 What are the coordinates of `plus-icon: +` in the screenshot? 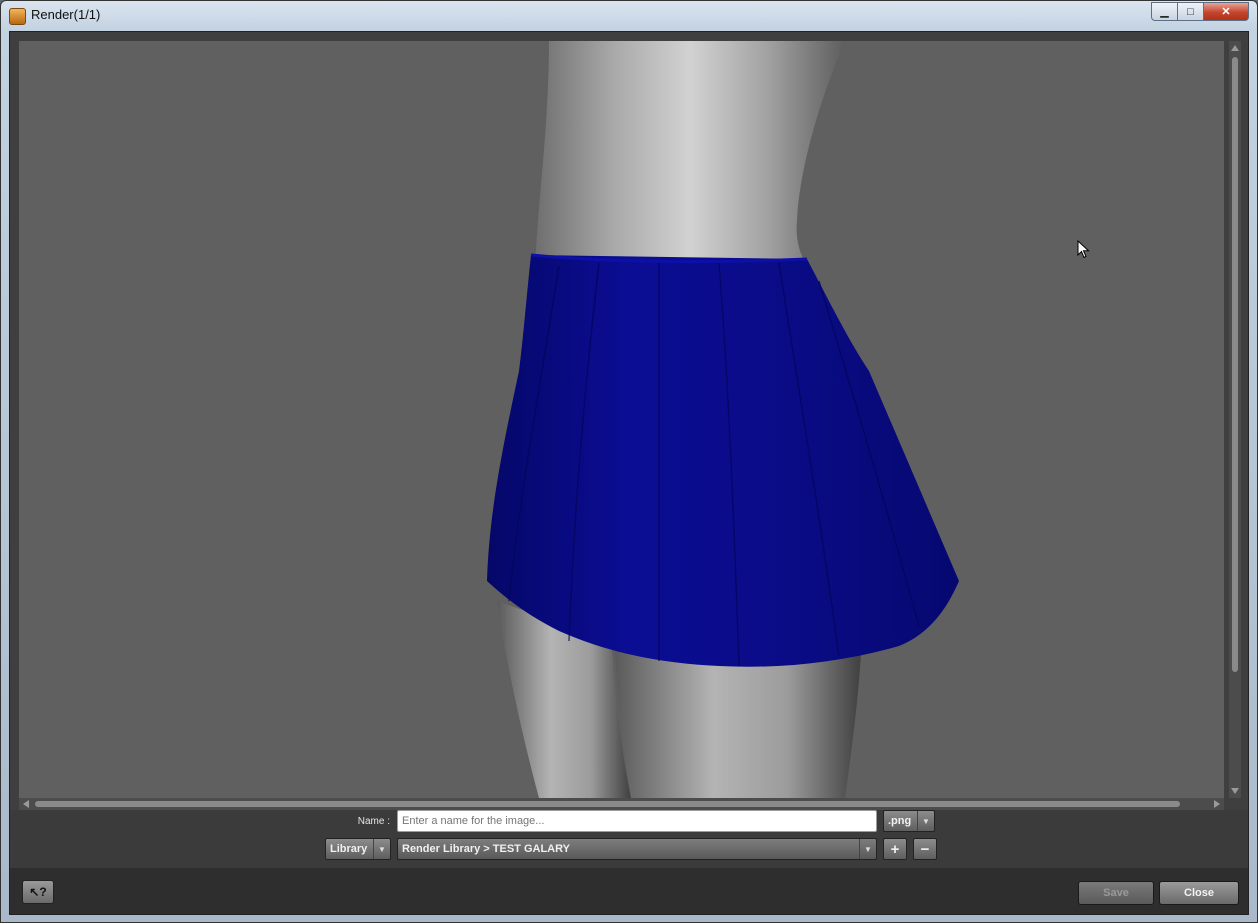 It's located at (895, 849).